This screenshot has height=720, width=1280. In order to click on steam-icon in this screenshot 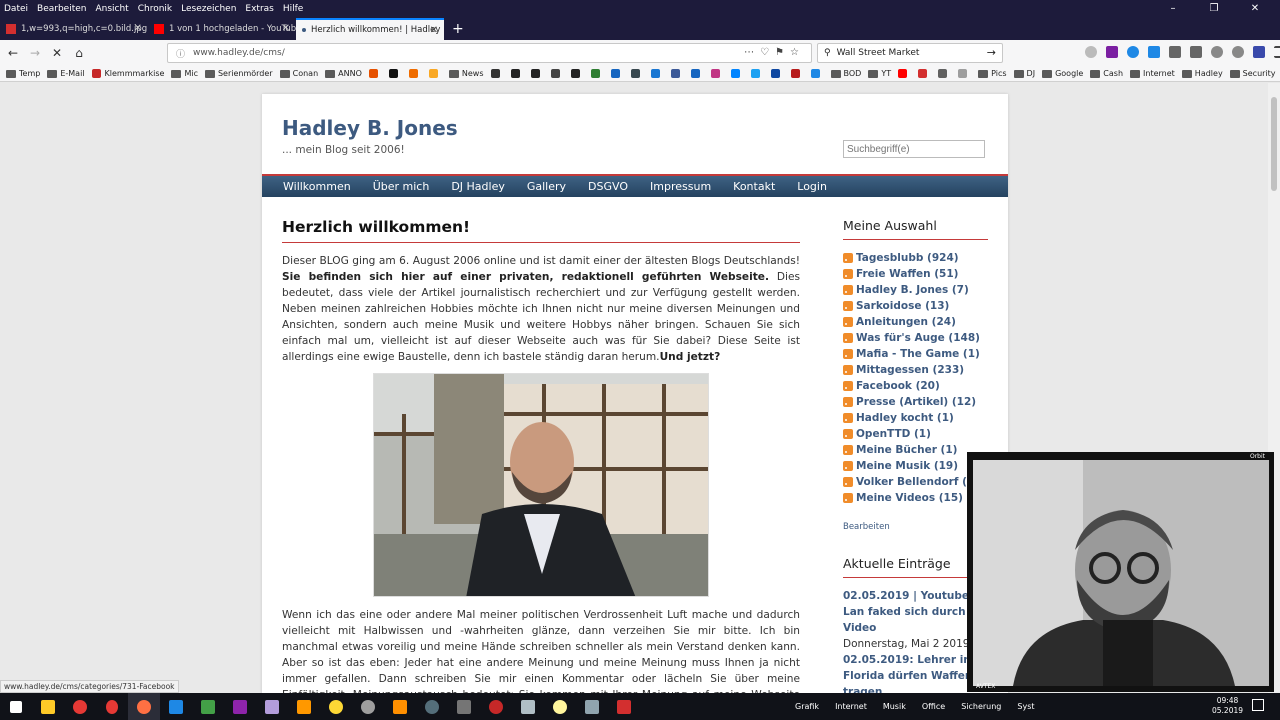, I will do `click(432, 706)`.